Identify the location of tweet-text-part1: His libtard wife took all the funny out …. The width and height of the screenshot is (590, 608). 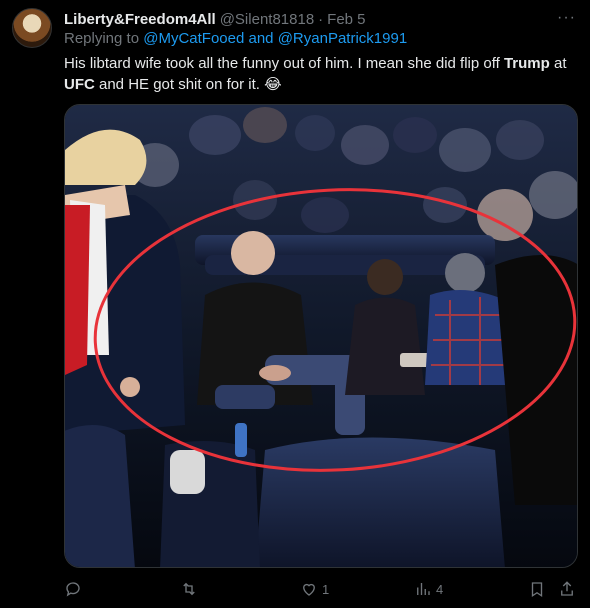
(282, 63).